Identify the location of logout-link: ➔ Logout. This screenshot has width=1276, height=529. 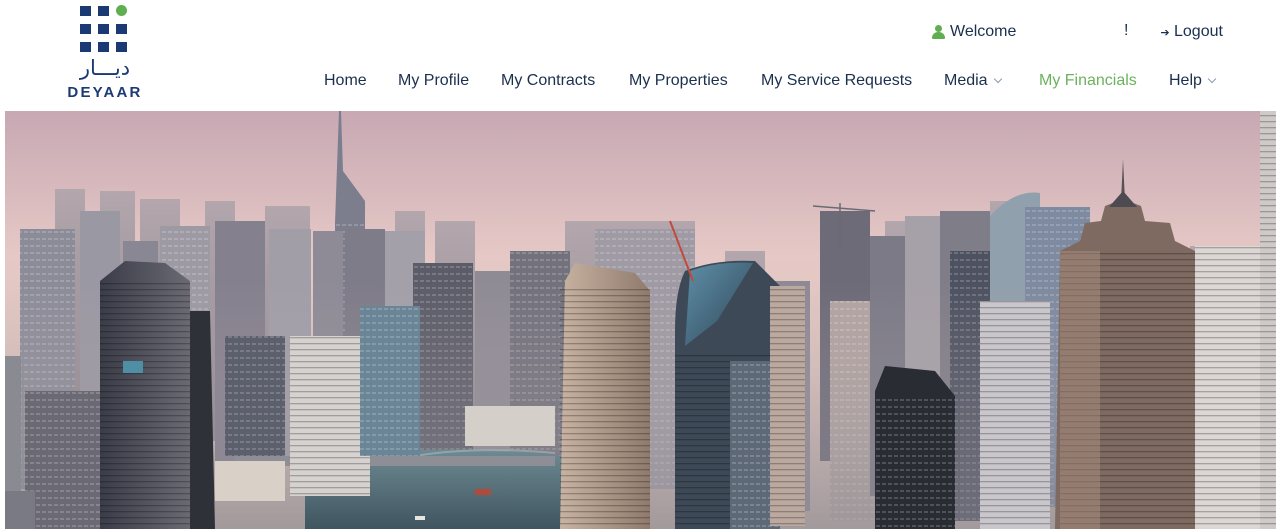
(1190, 32).